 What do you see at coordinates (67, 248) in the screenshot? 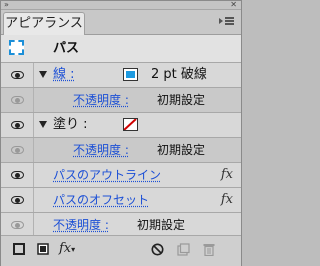
I see `add-new-effect-icon: fx▾` at bounding box center [67, 248].